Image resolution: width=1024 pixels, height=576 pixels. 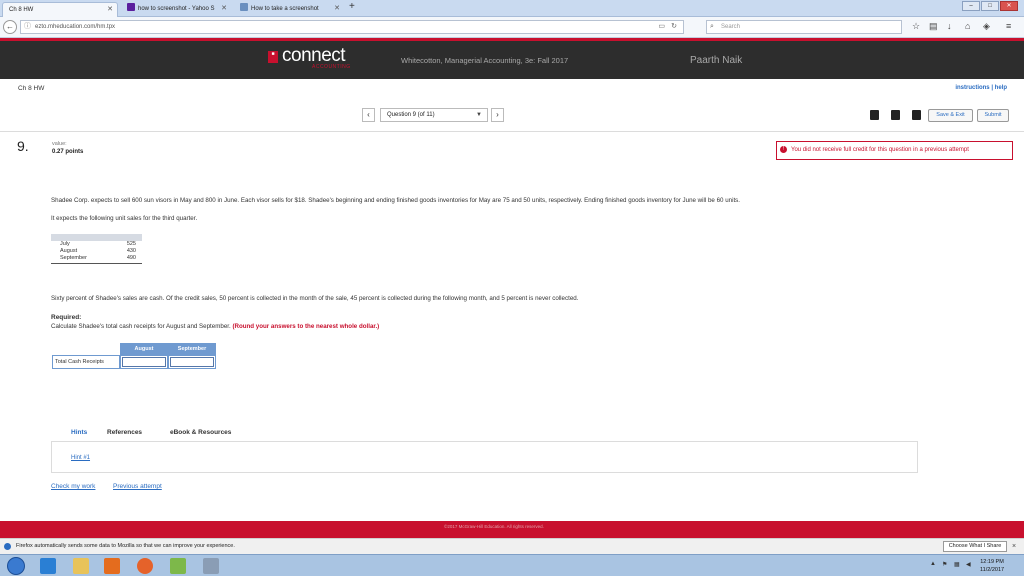 I want to click on column-header-september: September, so click(x=192, y=349).